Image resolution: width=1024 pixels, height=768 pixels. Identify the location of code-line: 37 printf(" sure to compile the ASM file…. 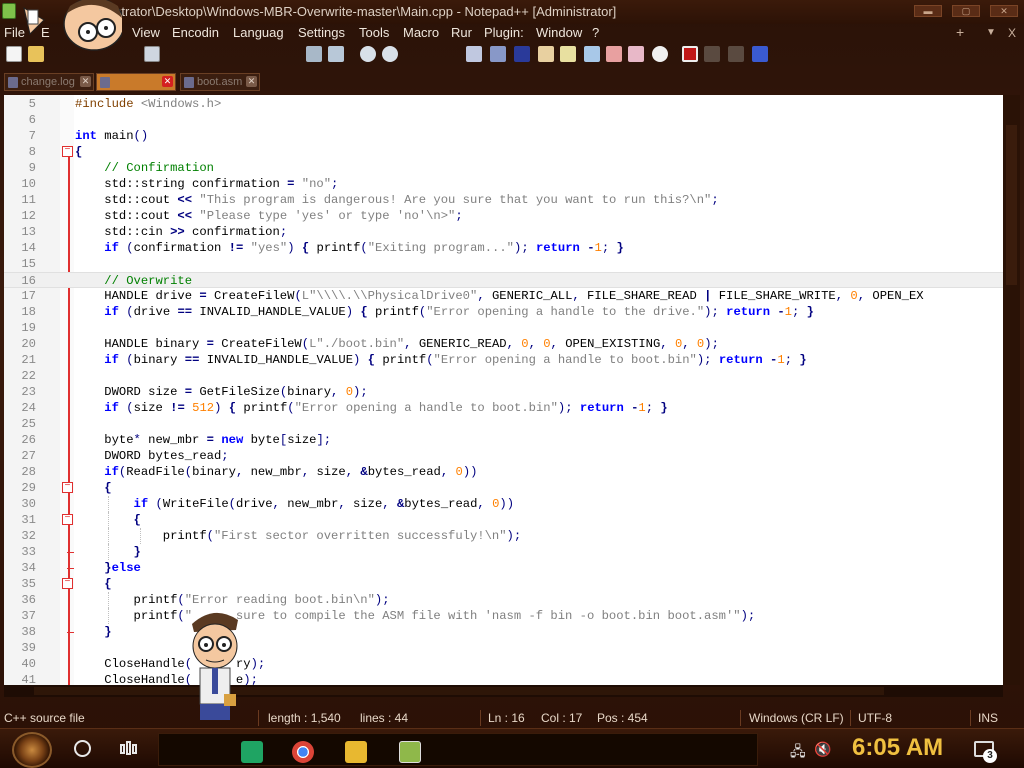
(503, 616).